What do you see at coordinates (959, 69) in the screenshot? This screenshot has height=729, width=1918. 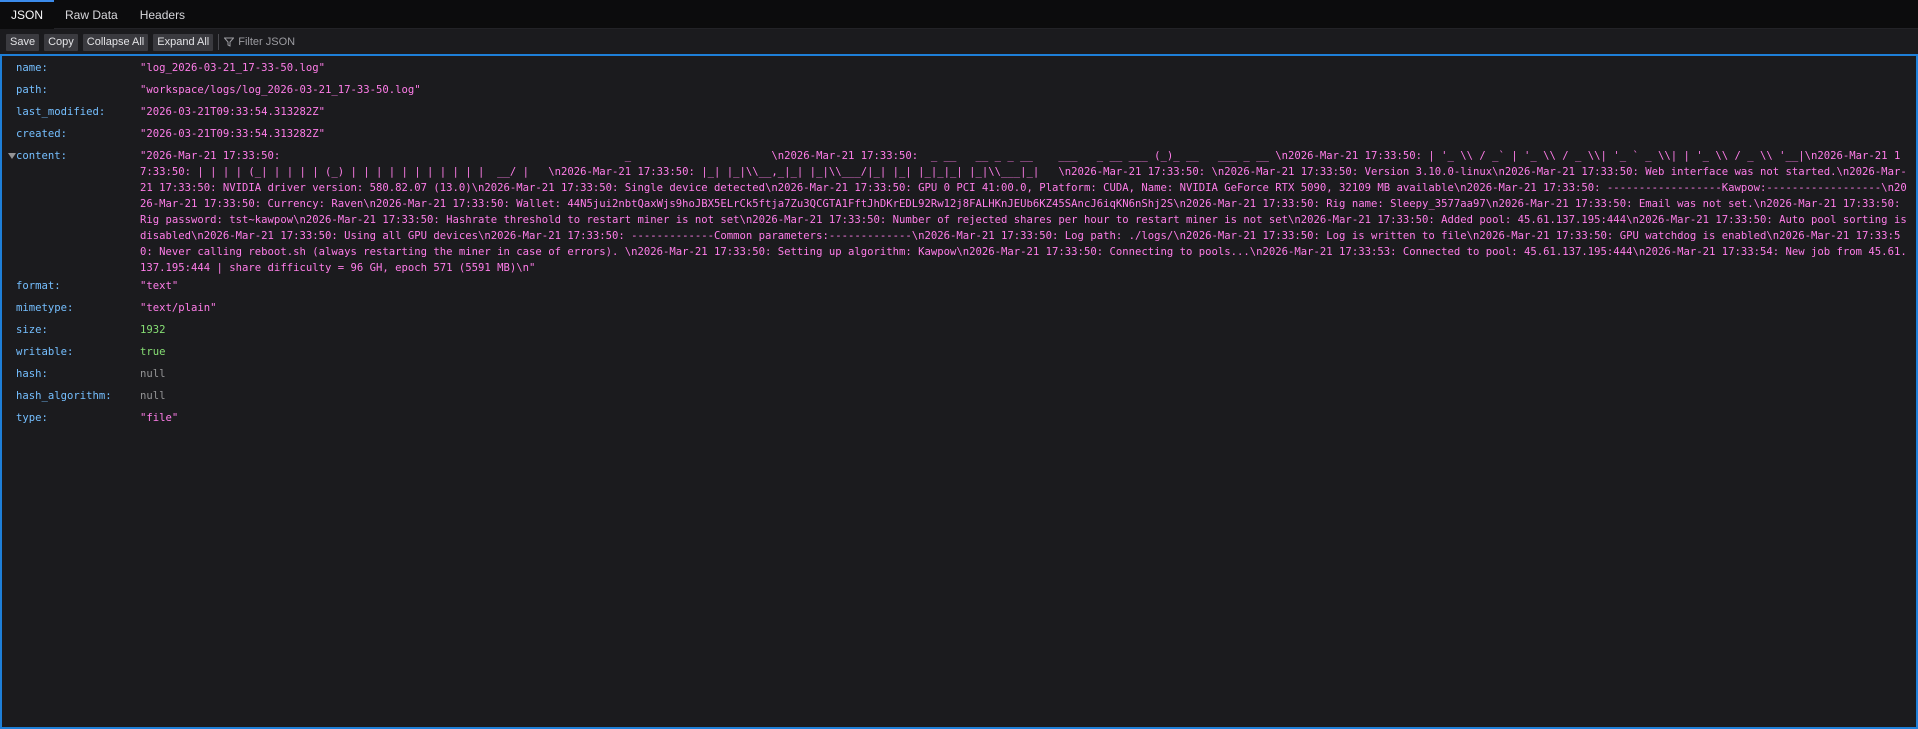 I see `json-row: name: "log_2026-03-21_17-33-50.log"` at bounding box center [959, 69].